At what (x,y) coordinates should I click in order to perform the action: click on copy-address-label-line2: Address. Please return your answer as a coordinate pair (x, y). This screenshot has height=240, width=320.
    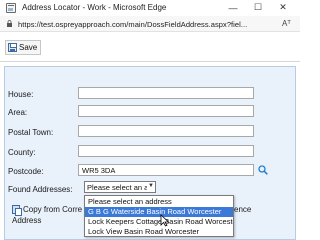
    Looking at the image, I should click on (27, 220).